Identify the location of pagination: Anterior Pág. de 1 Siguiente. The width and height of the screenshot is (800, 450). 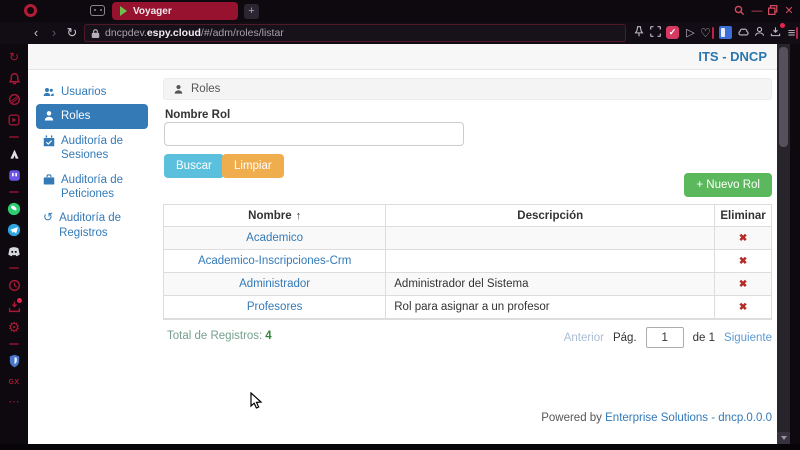
(668, 337).